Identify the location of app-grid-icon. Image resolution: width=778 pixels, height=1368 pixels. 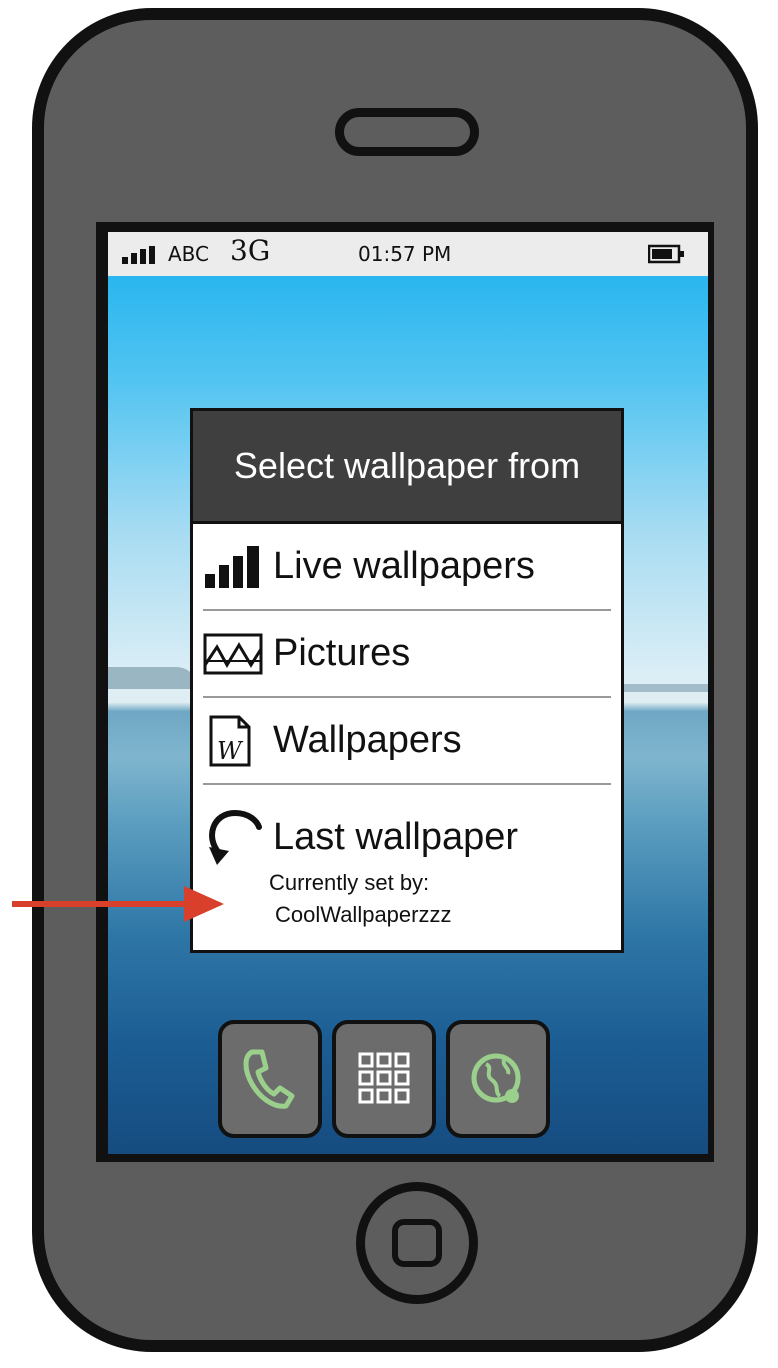
(384, 1078).